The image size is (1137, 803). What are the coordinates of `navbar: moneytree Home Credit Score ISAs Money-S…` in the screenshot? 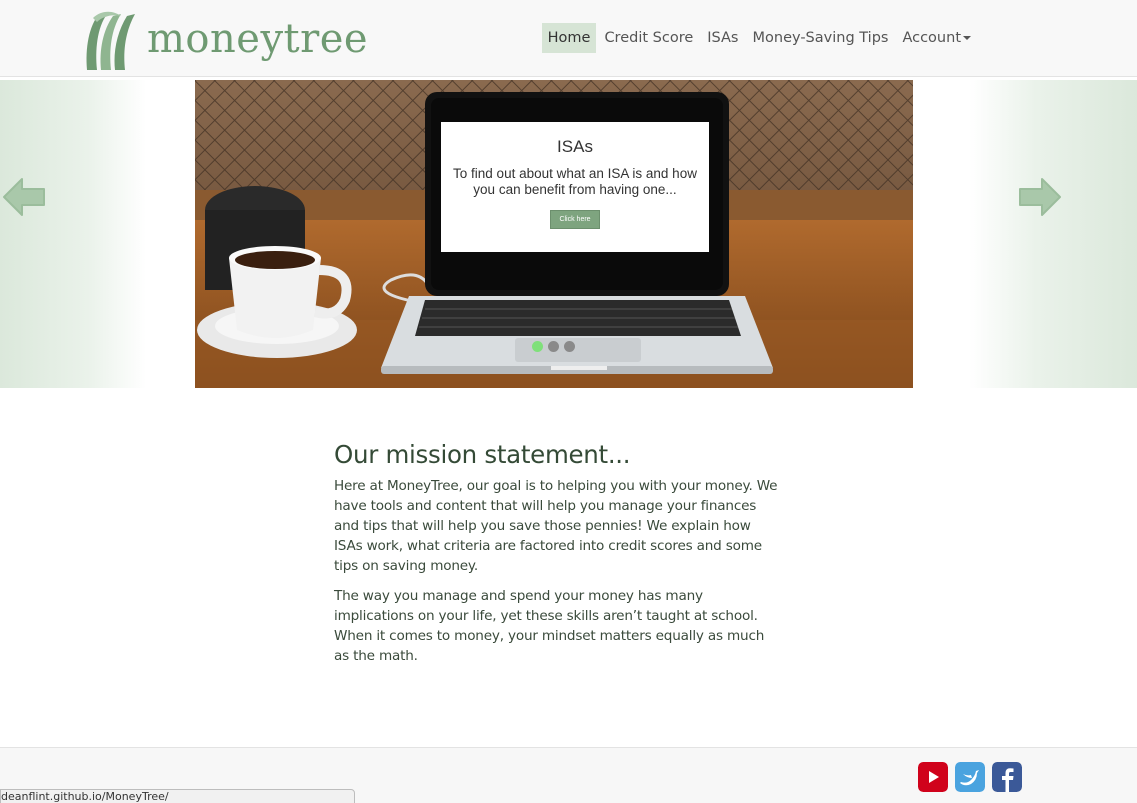 It's located at (568, 38).